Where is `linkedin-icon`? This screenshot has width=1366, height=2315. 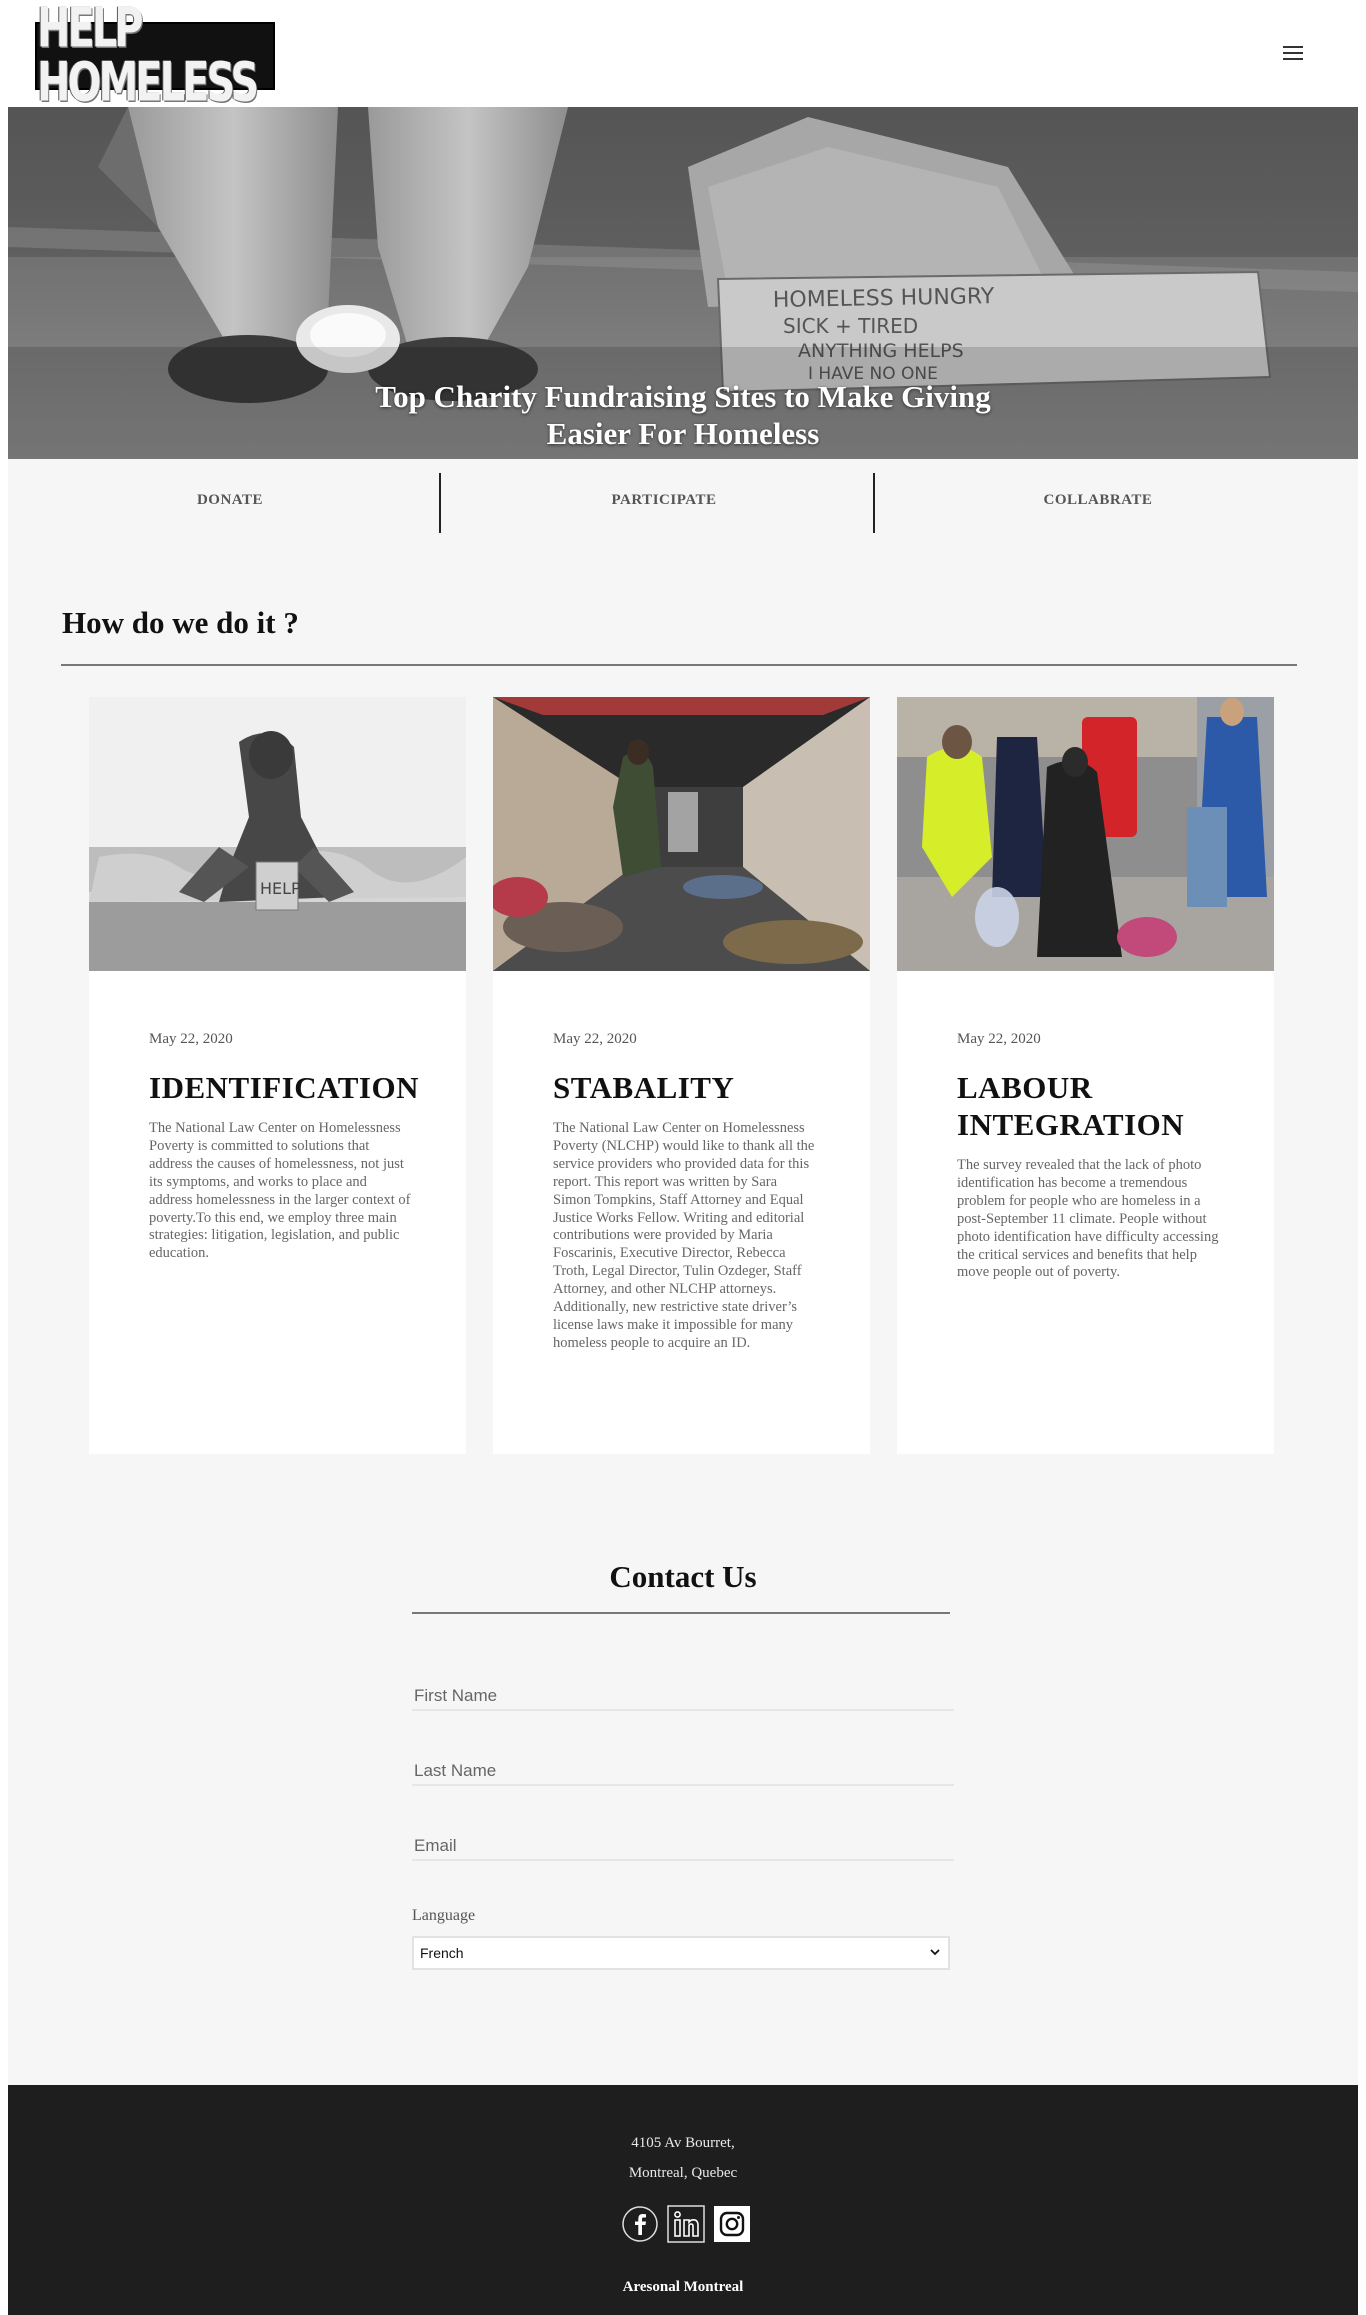
linkedin-icon is located at coordinates (686, 2224).